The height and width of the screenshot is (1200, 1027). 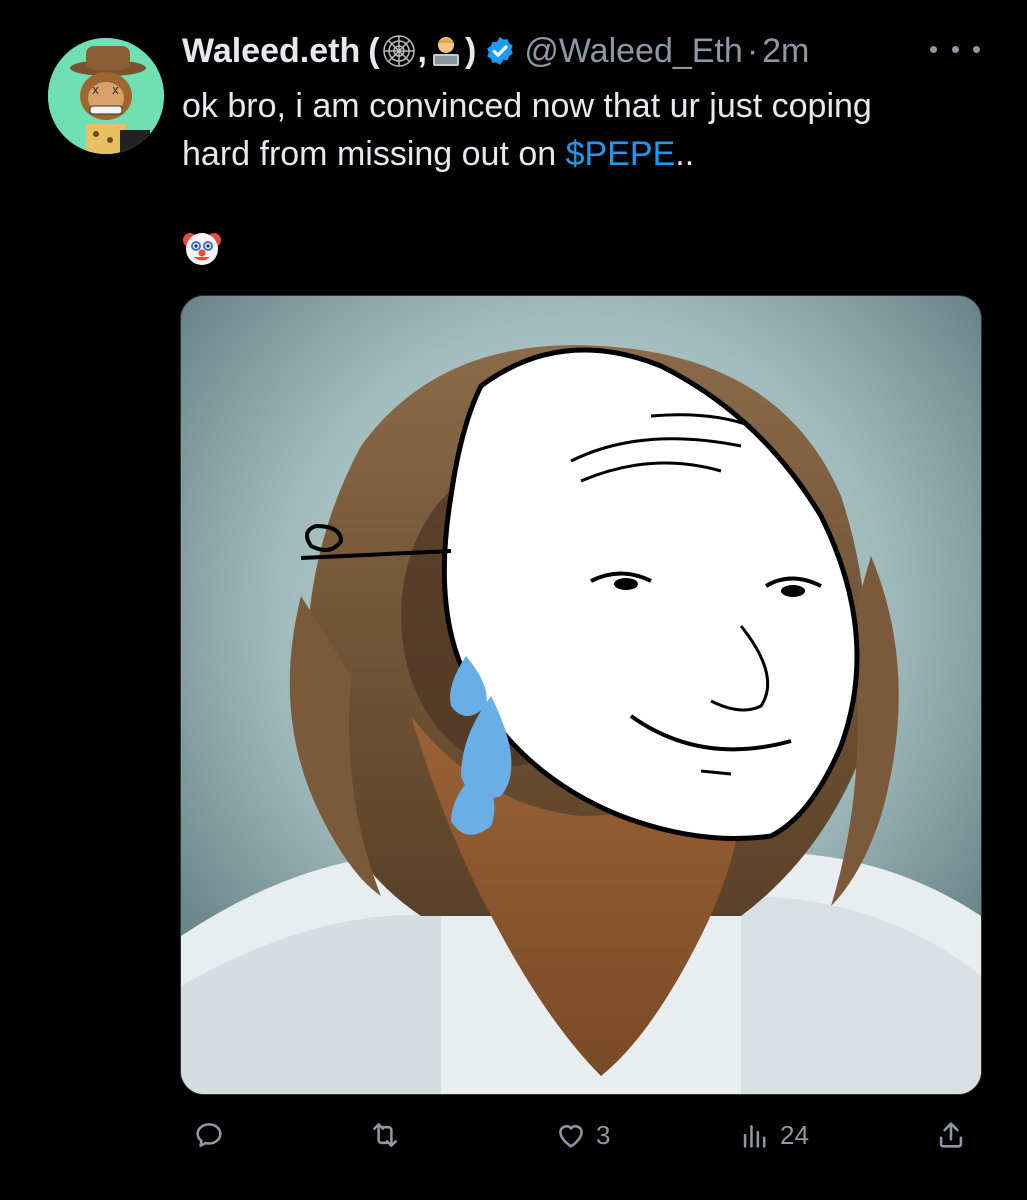 I want to click on name-paren-close: ), so click(x=471, y=50).